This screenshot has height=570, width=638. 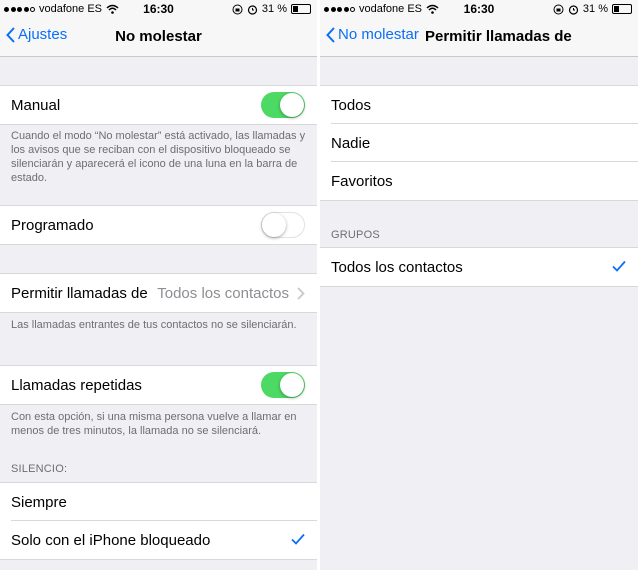 What do you see at coordinates (223, 293) in the screenshot?
I see `allow-calls-value: Todos los contactos` at bounding box center [223, 293].